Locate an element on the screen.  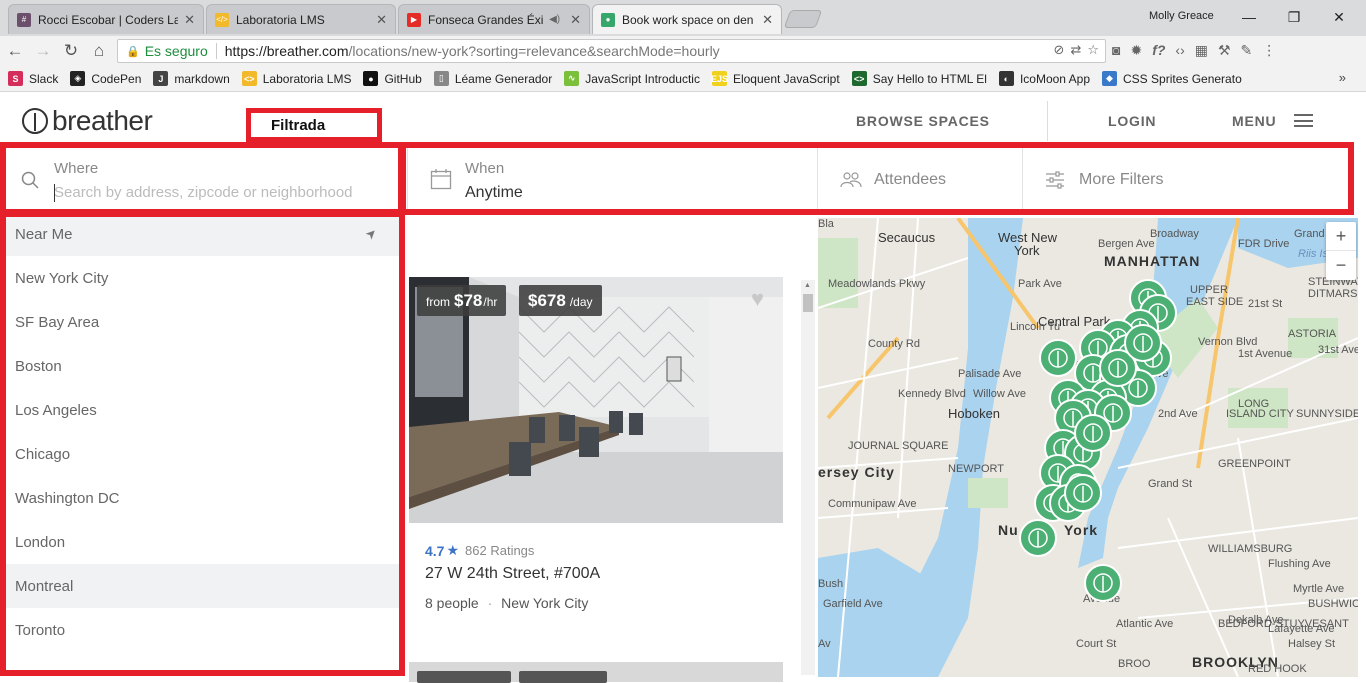
new-tab-button is located at coordinates (803, 19).